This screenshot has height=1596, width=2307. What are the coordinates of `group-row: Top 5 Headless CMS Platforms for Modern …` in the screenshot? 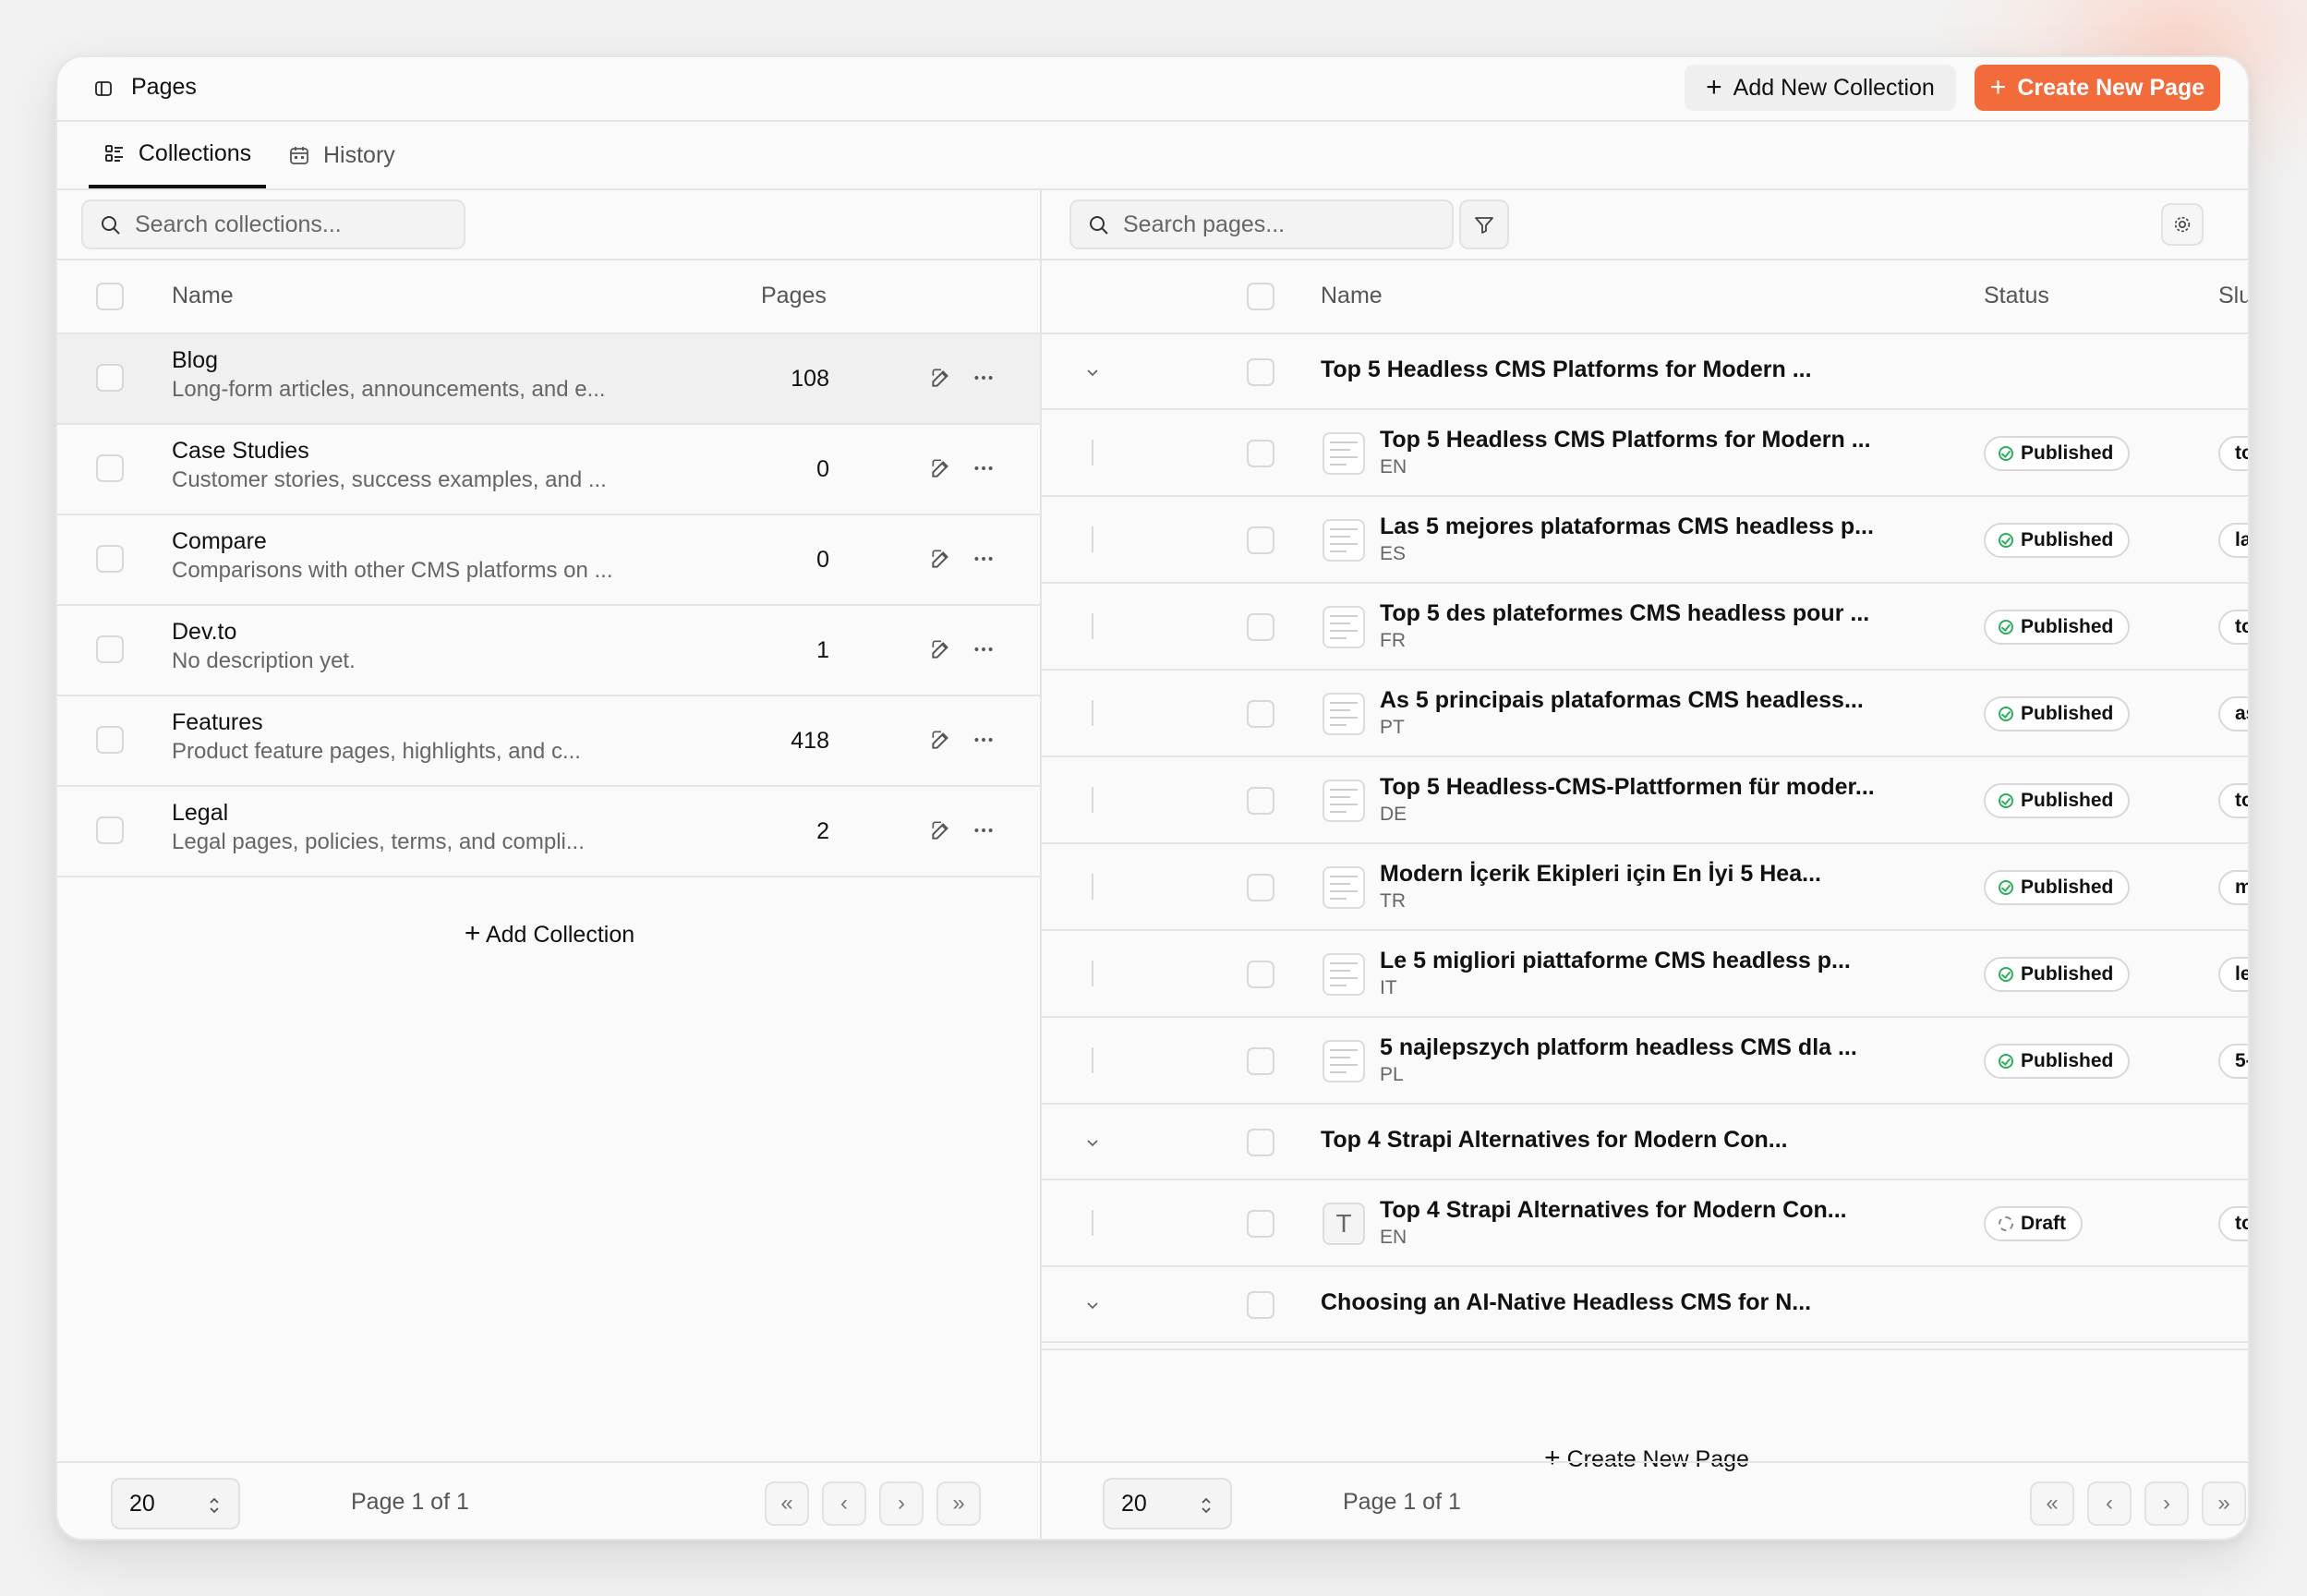 It's located at (1645, 372).